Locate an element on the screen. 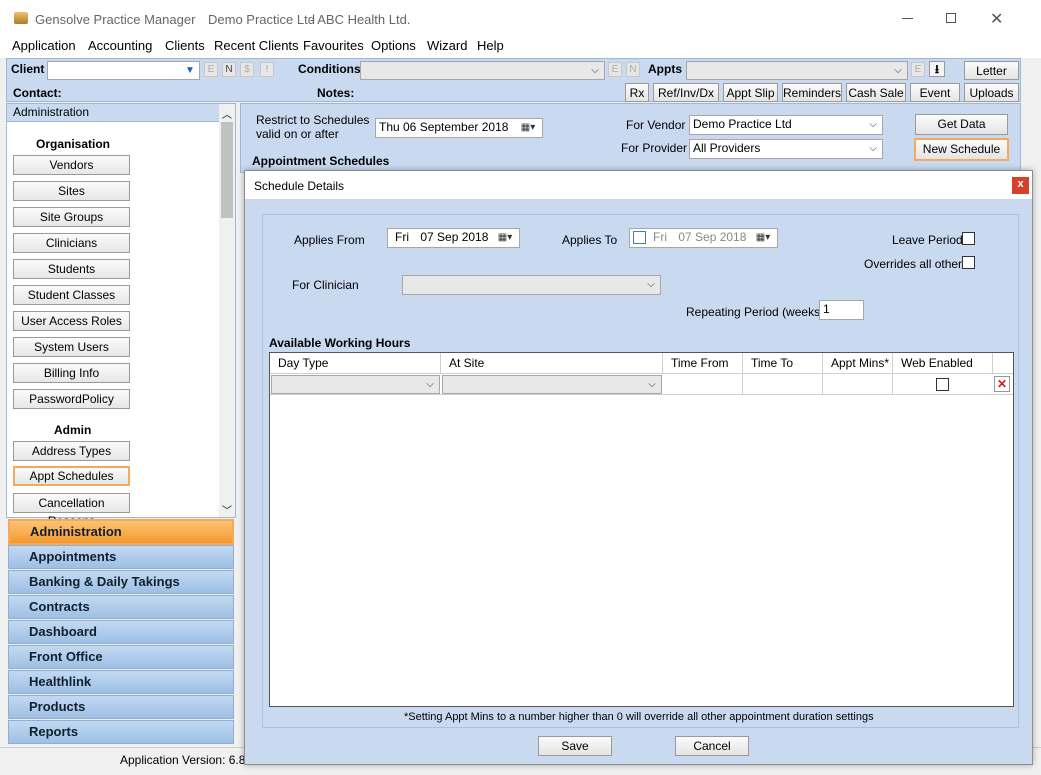 Image resolution: width=1041 pixels, height=775 pixels. table-row: ⌵ ⌵ ✕ is located at coordinates (641, 384).